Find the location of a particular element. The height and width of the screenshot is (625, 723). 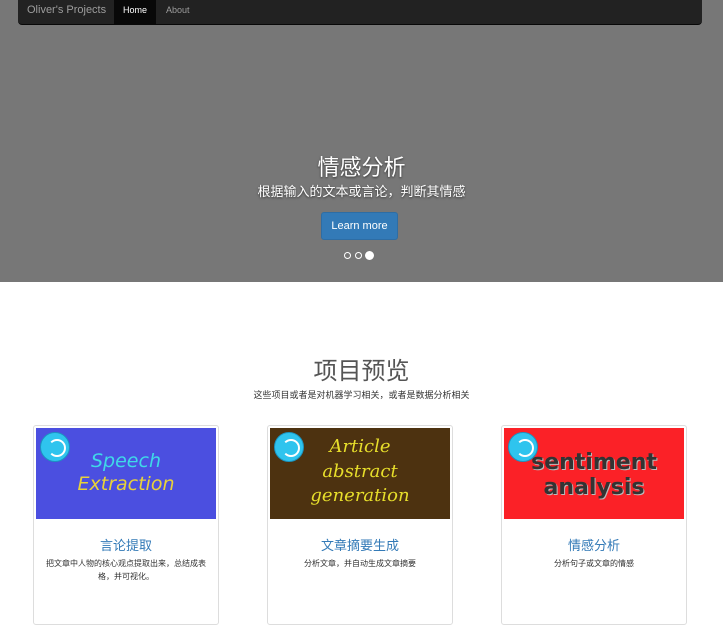

image-text-line: abstract is located at coordinates (360, 471).